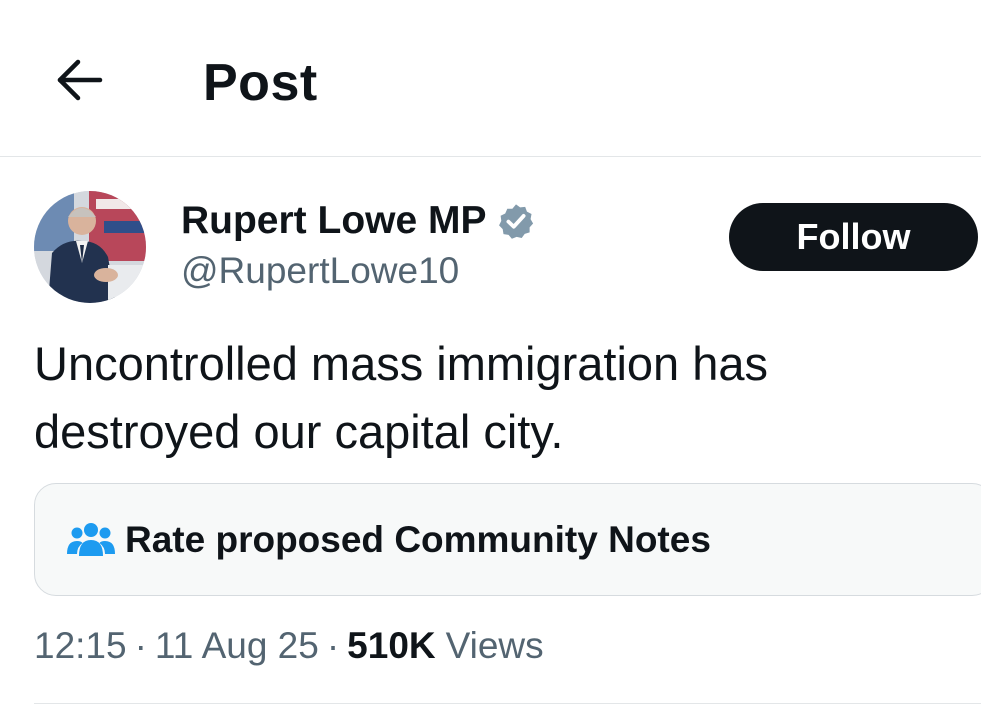 This screenshot has width=981, height=718. I want to click on people-group-icon, so click(91, 540).